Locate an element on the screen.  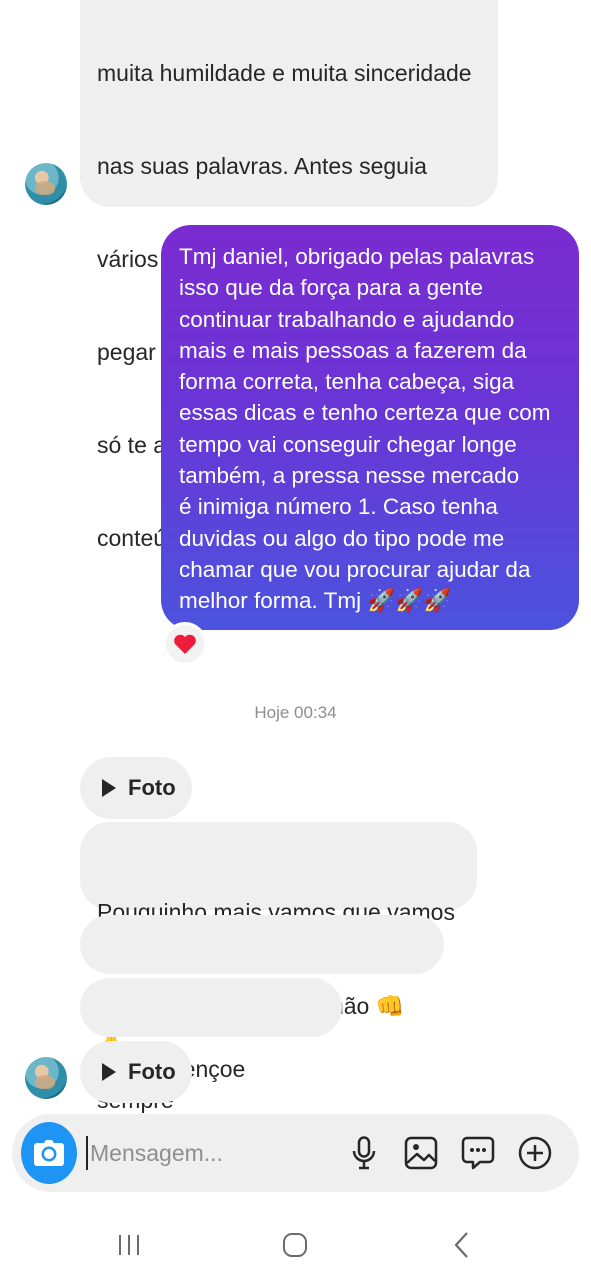
camera-button is located at coordinates (49, 1153).